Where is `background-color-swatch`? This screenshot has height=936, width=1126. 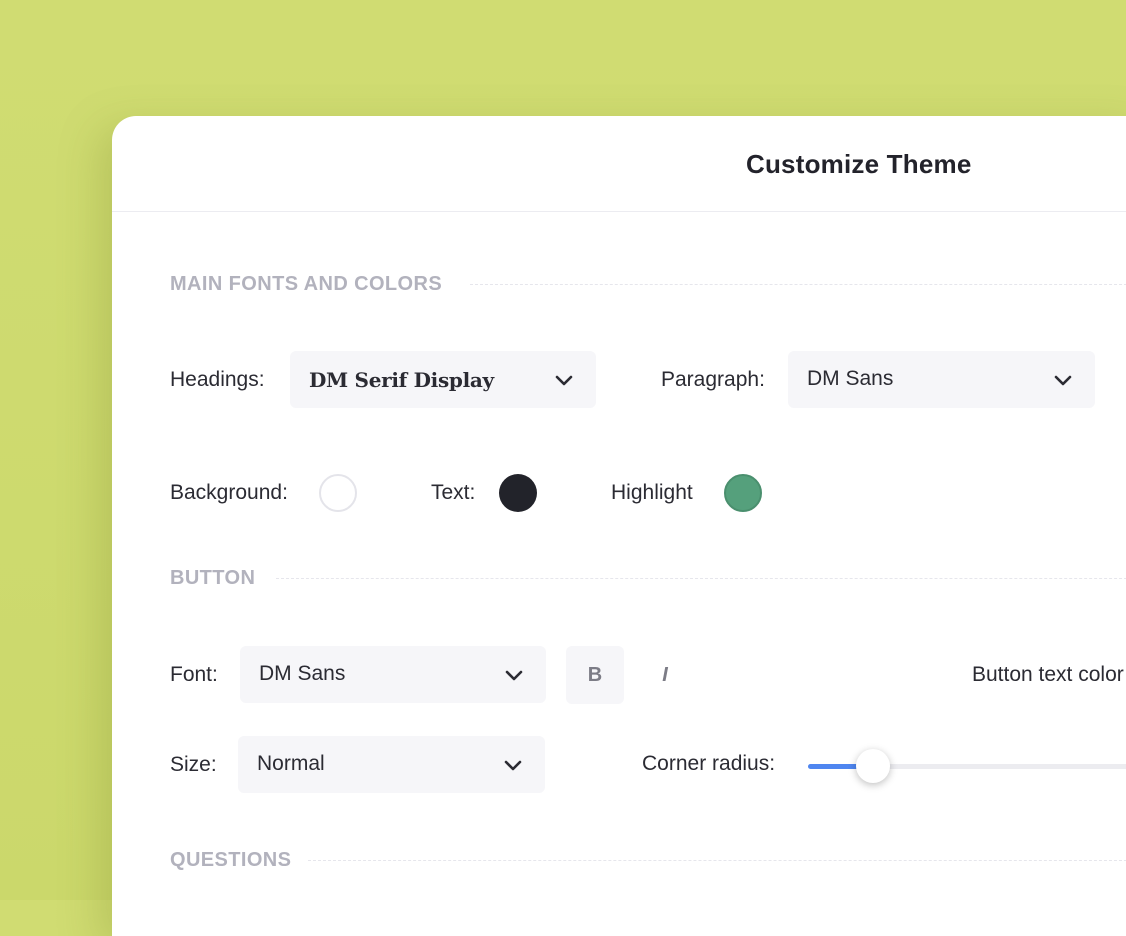 background-color-swatch is located at coordinates (338, 493).